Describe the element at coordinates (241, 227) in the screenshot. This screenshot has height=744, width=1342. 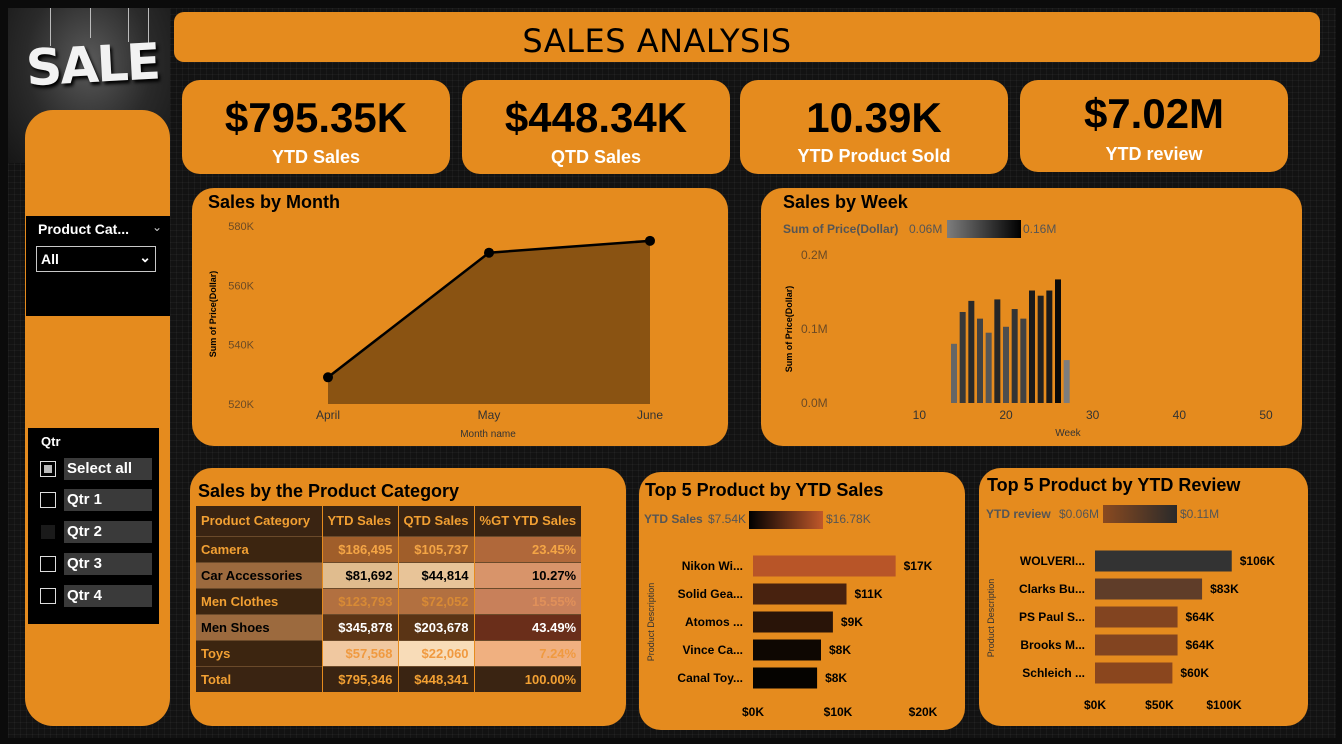
I see `y-tick-label: 580K` at that location.